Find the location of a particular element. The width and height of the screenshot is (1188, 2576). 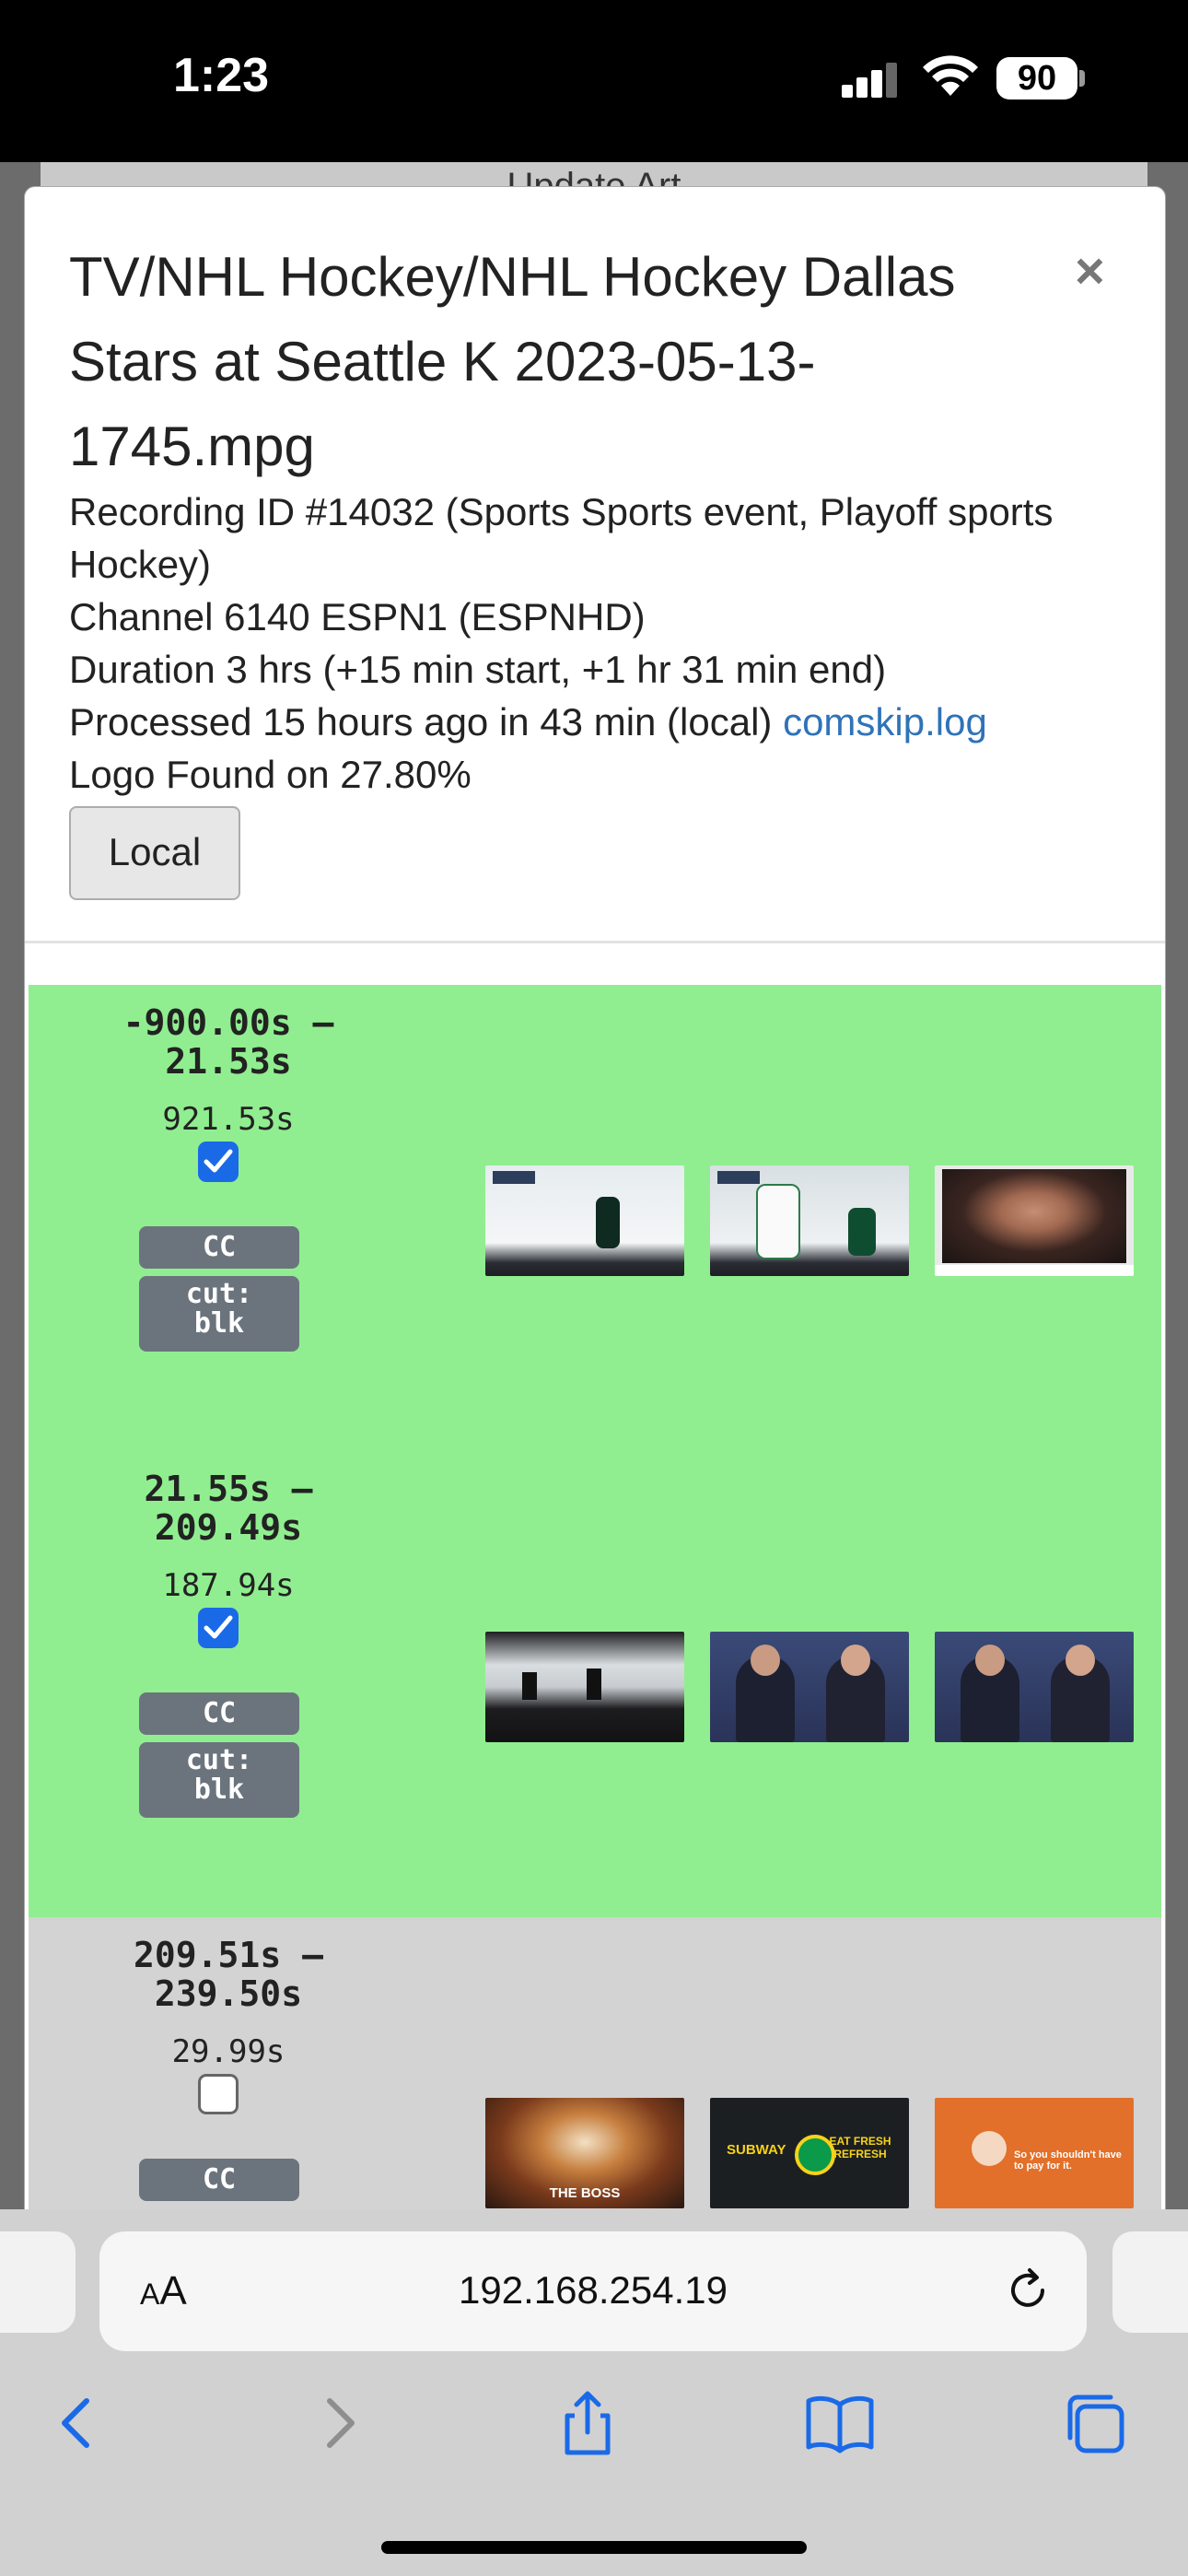

browser-url-area: AA 192.168.254.19 is located at coordinates (594, 2281).